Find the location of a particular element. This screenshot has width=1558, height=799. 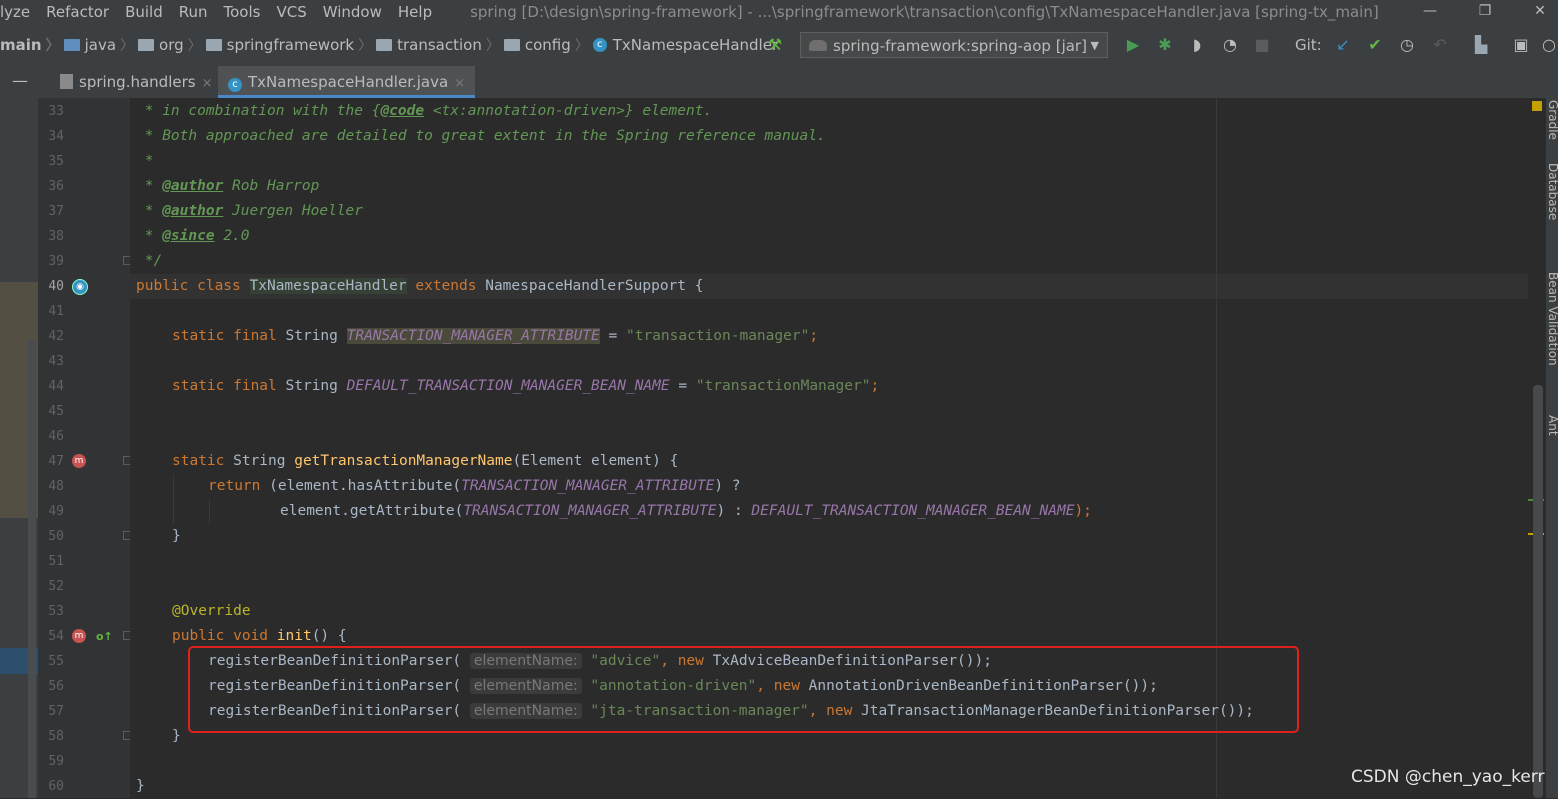

vcs-commit-icon: ✔ is located at coordinates (1375, 45).